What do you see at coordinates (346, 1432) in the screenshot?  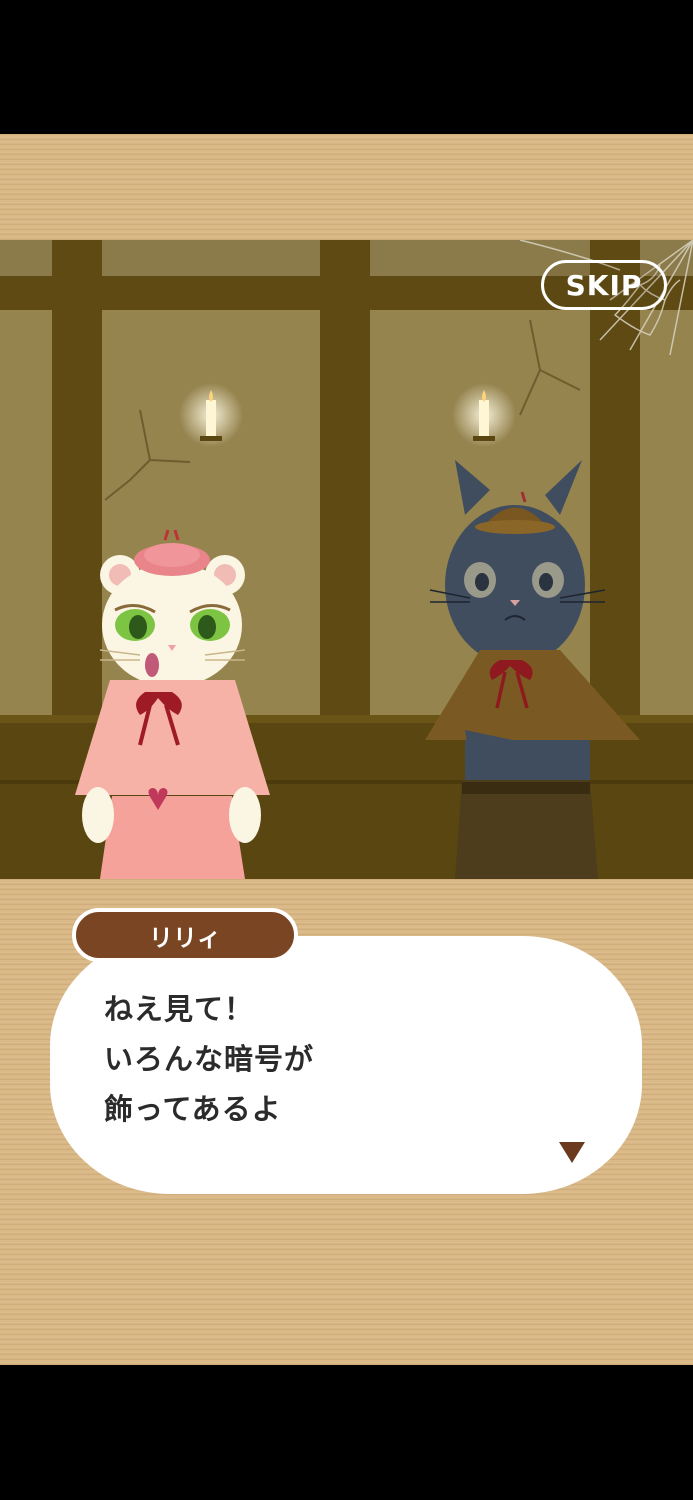 I see `bottom-letterbox` at bounding box center [346, 1432].